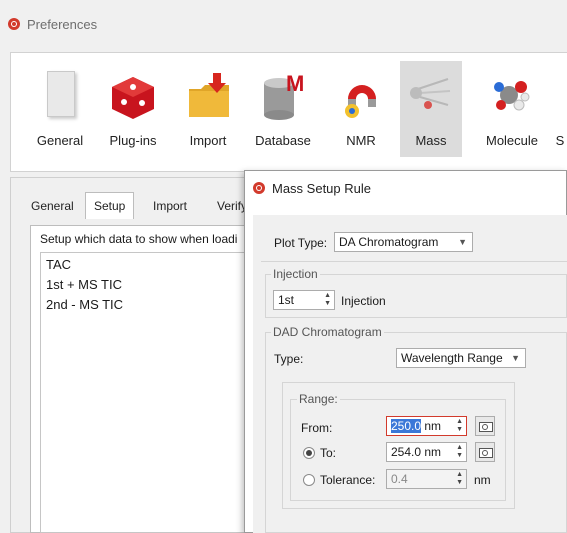  I want to click on toolbar-label: S, so click(560, 140).